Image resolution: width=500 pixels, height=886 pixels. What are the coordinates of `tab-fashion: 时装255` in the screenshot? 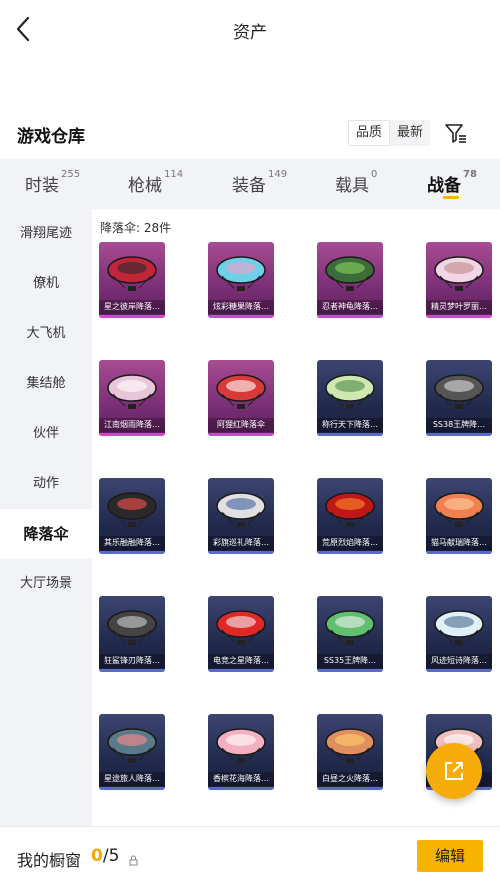 It's located at (53, 182).